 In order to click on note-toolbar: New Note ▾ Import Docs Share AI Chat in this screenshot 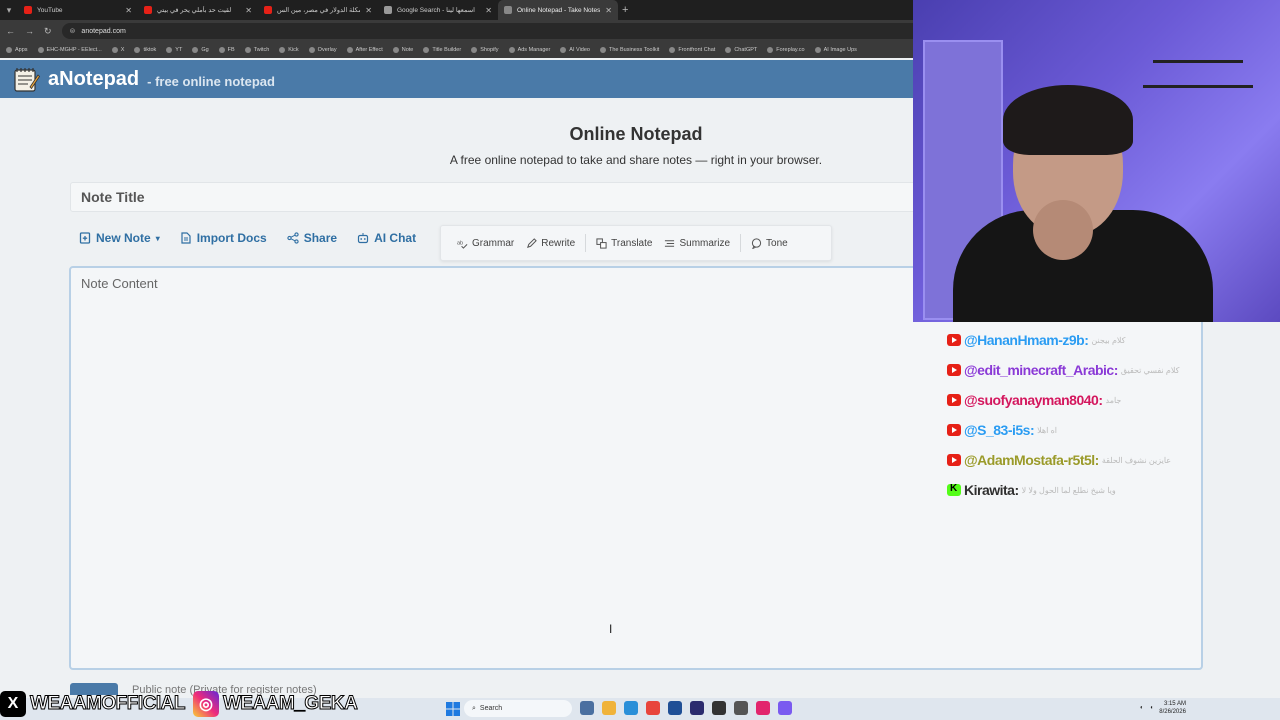, I will do `click(247, 238)`.